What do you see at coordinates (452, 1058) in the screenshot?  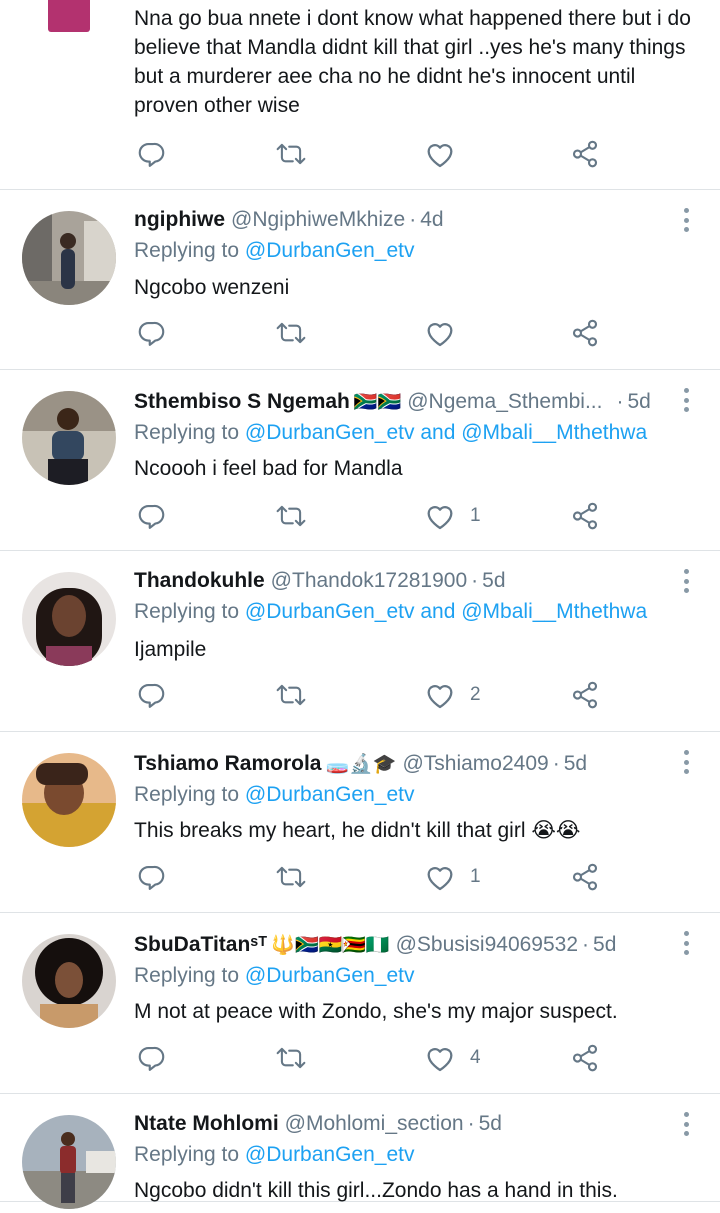 I see `like-button: 4` at bounding box center [452, 1058].